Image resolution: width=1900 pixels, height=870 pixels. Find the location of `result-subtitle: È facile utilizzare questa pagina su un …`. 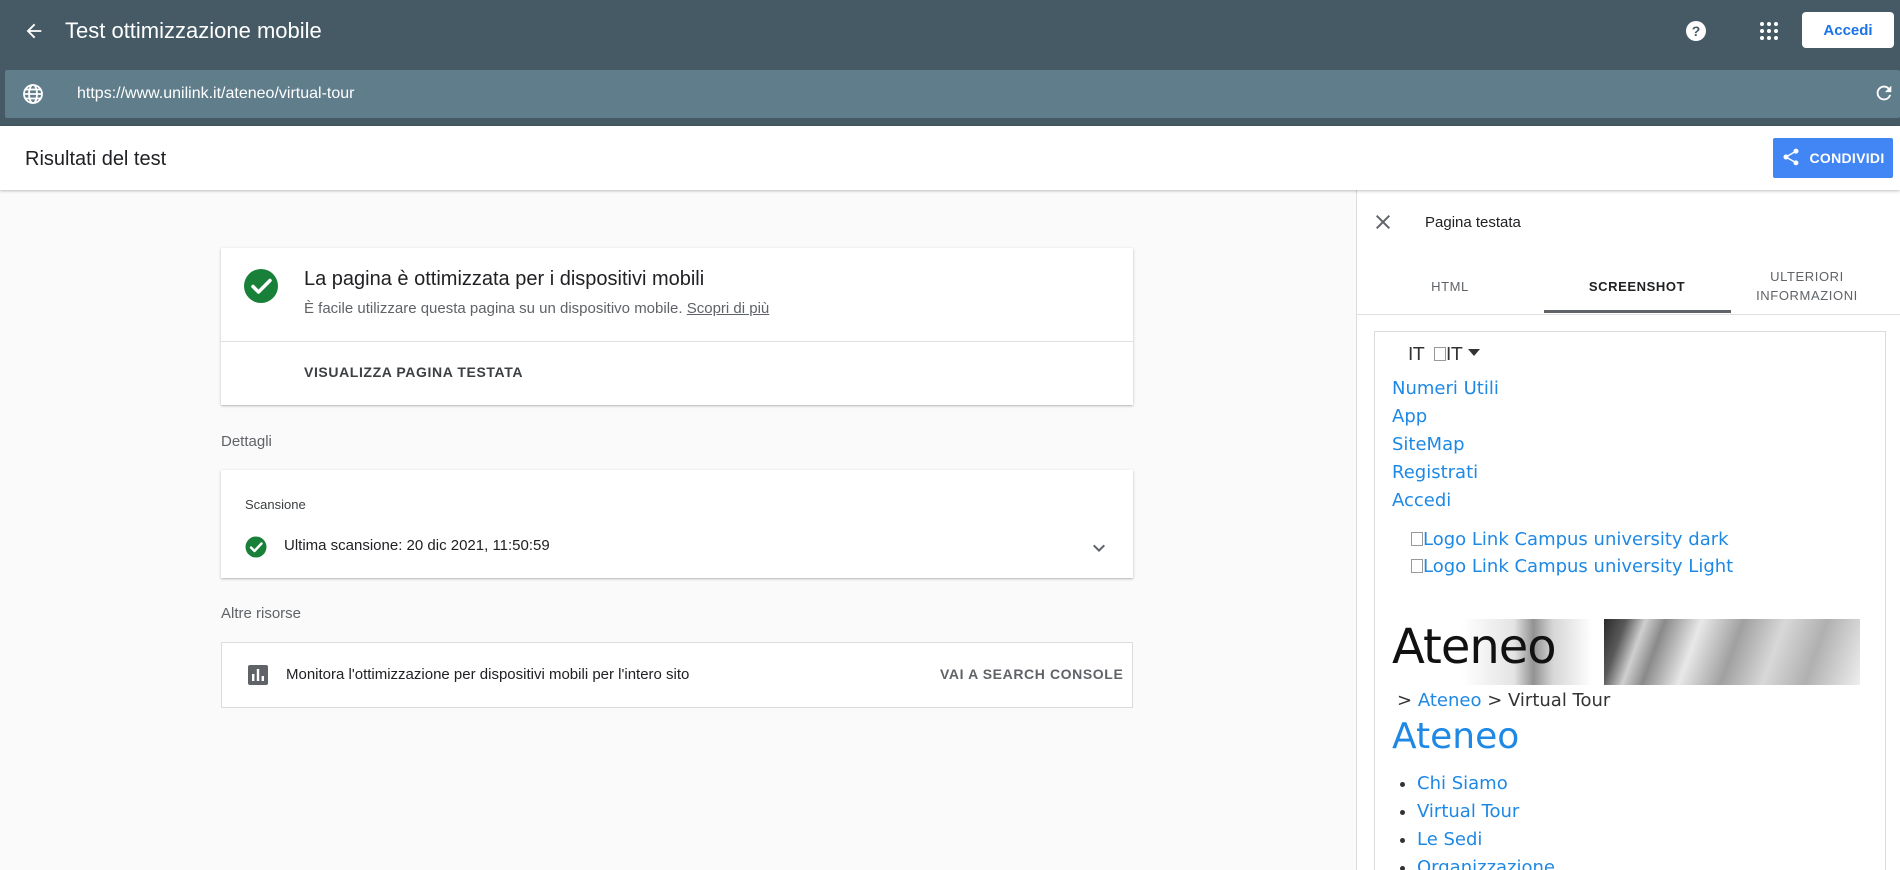

result-subtitle: È facile utilizzare questa pagina su un … is located at coordinates (536, 308).